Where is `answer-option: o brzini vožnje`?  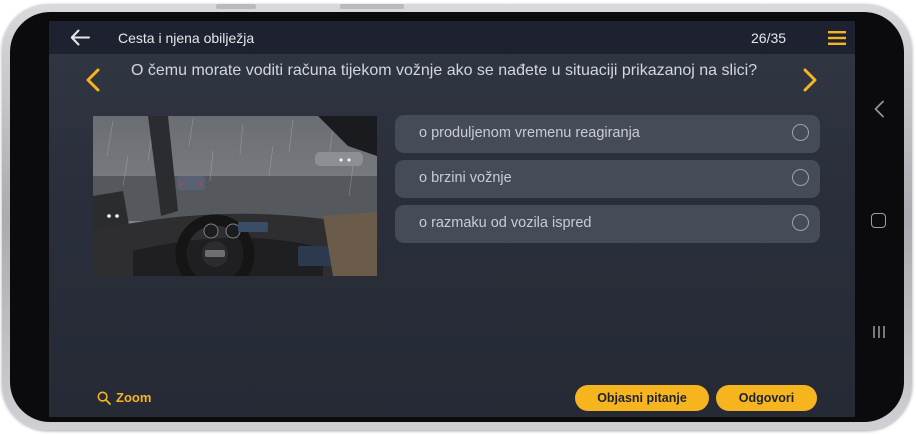
answer-option: o brzini vožnje is located at coordinates (607, 179).